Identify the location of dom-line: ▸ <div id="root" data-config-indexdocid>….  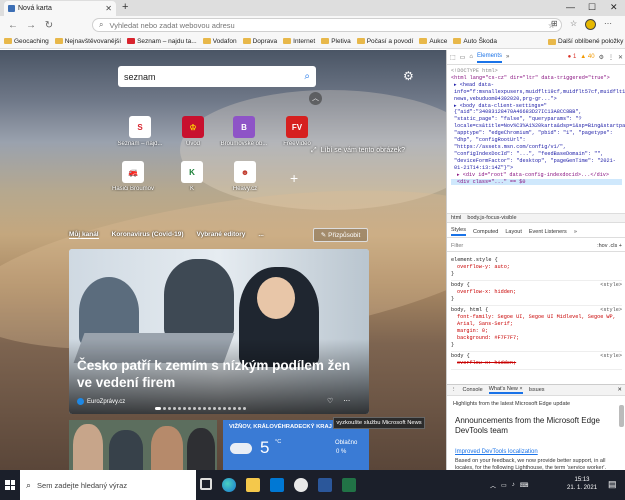
(536, 175).